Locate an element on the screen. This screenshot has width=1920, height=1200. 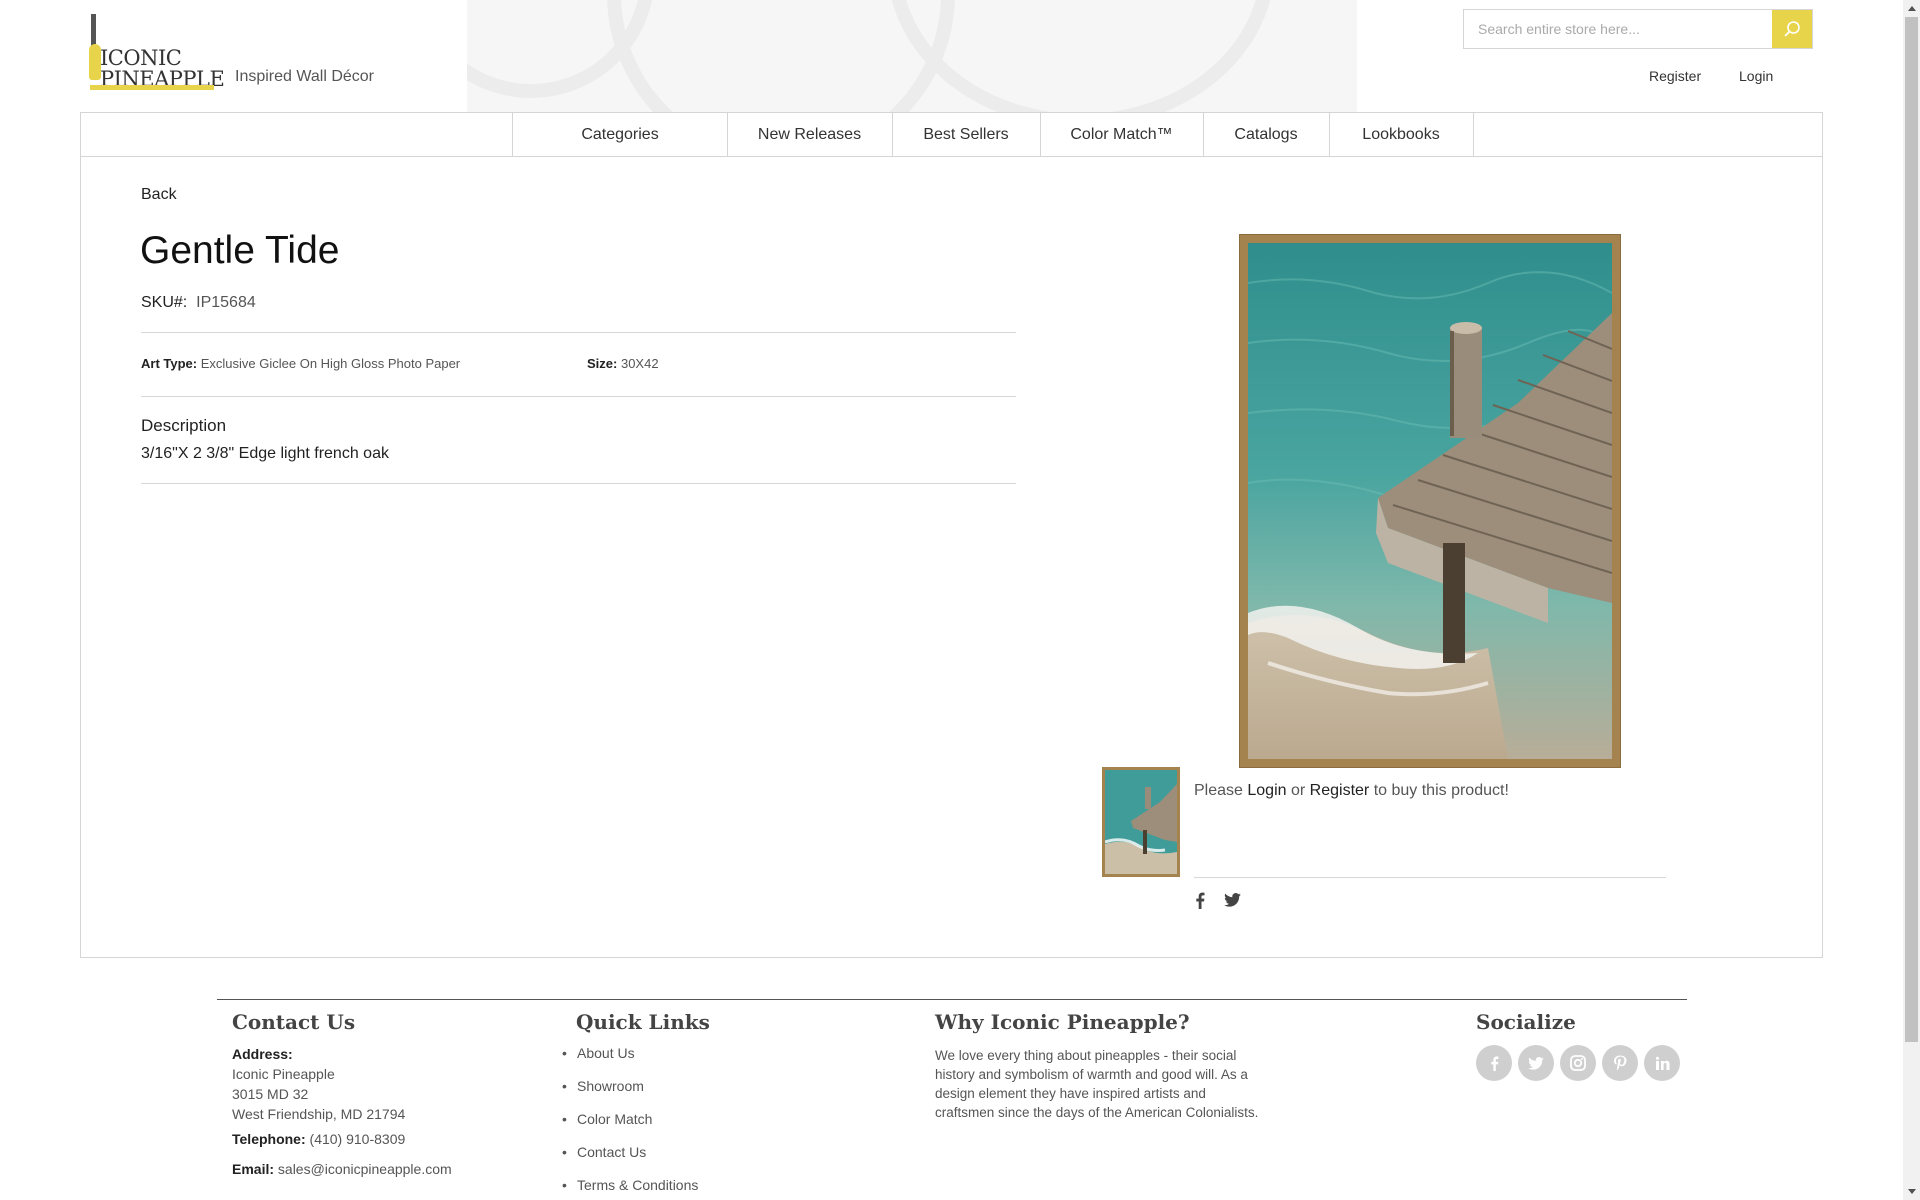
size-attribute: Size: 30X42 is located at coordinates (623, 363).